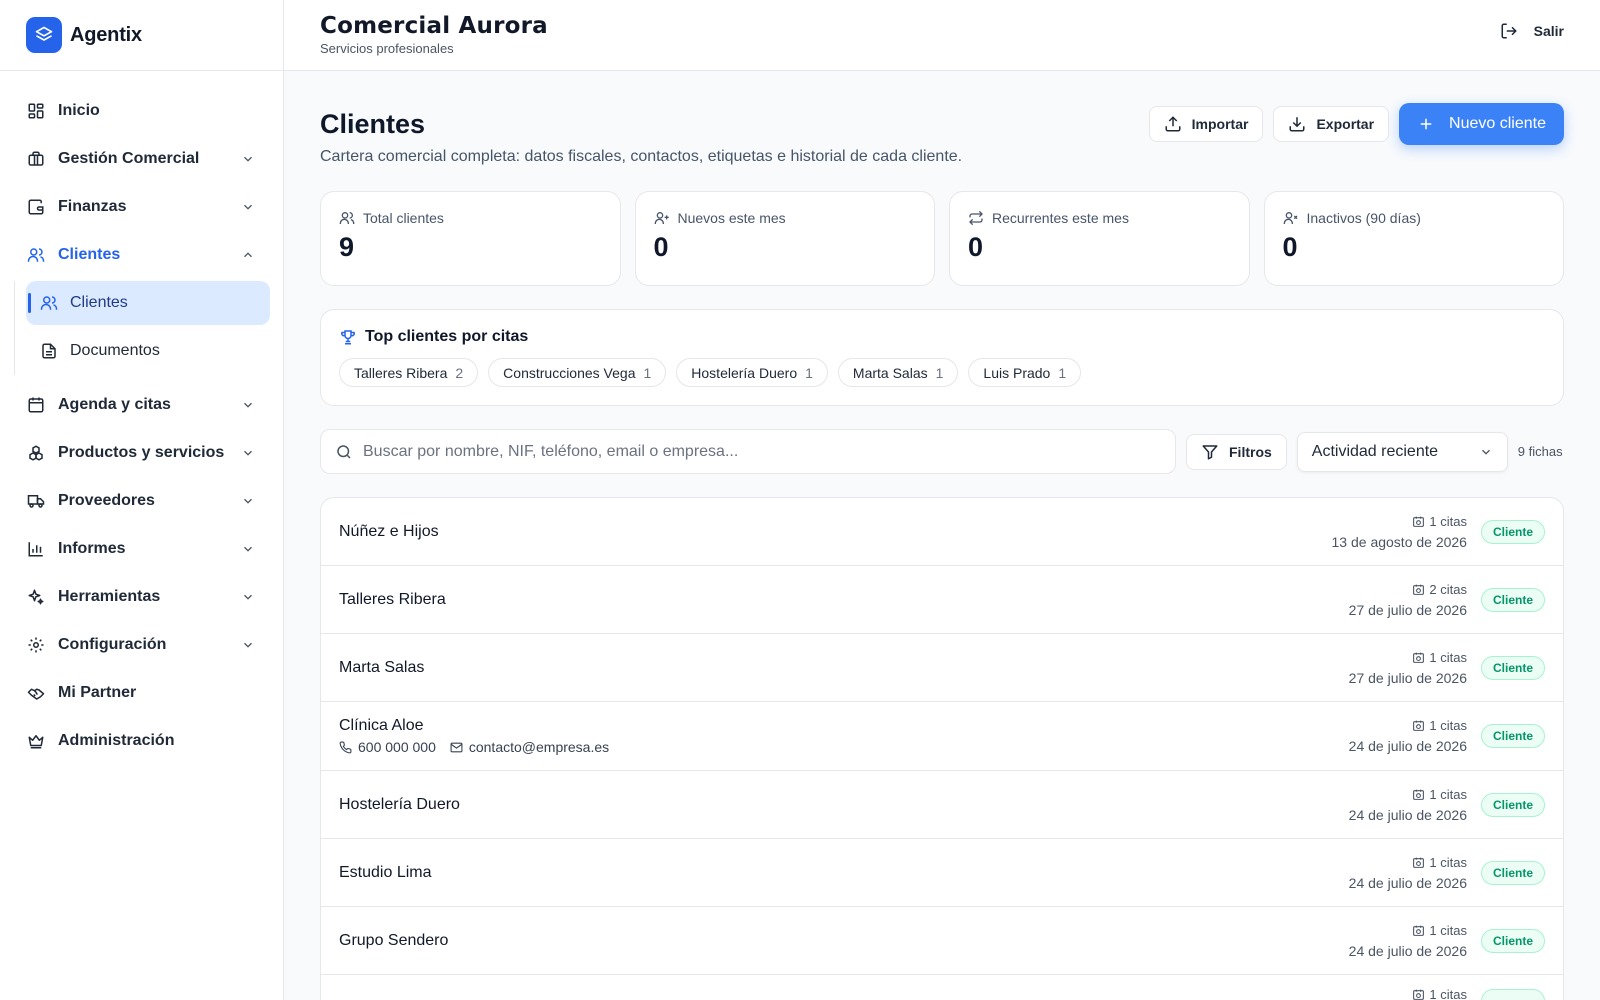 This screenshot has height=1000, width=1600. What do you see at coordinates (898, 372) in the screenshot?
I see `top-client-chip: Marta Salas 1` at bounding box center [898, 372].